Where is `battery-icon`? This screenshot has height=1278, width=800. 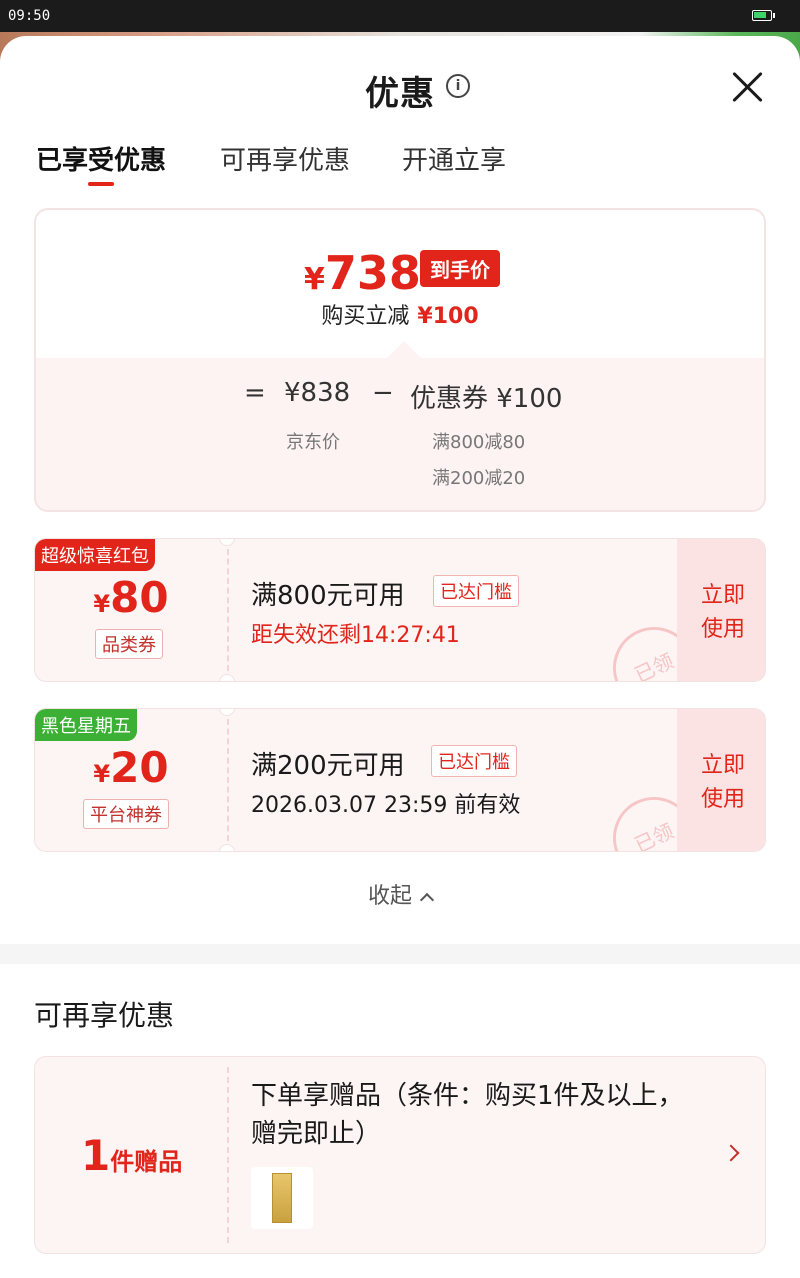
battery-icon is located at coordinates (763, 15).